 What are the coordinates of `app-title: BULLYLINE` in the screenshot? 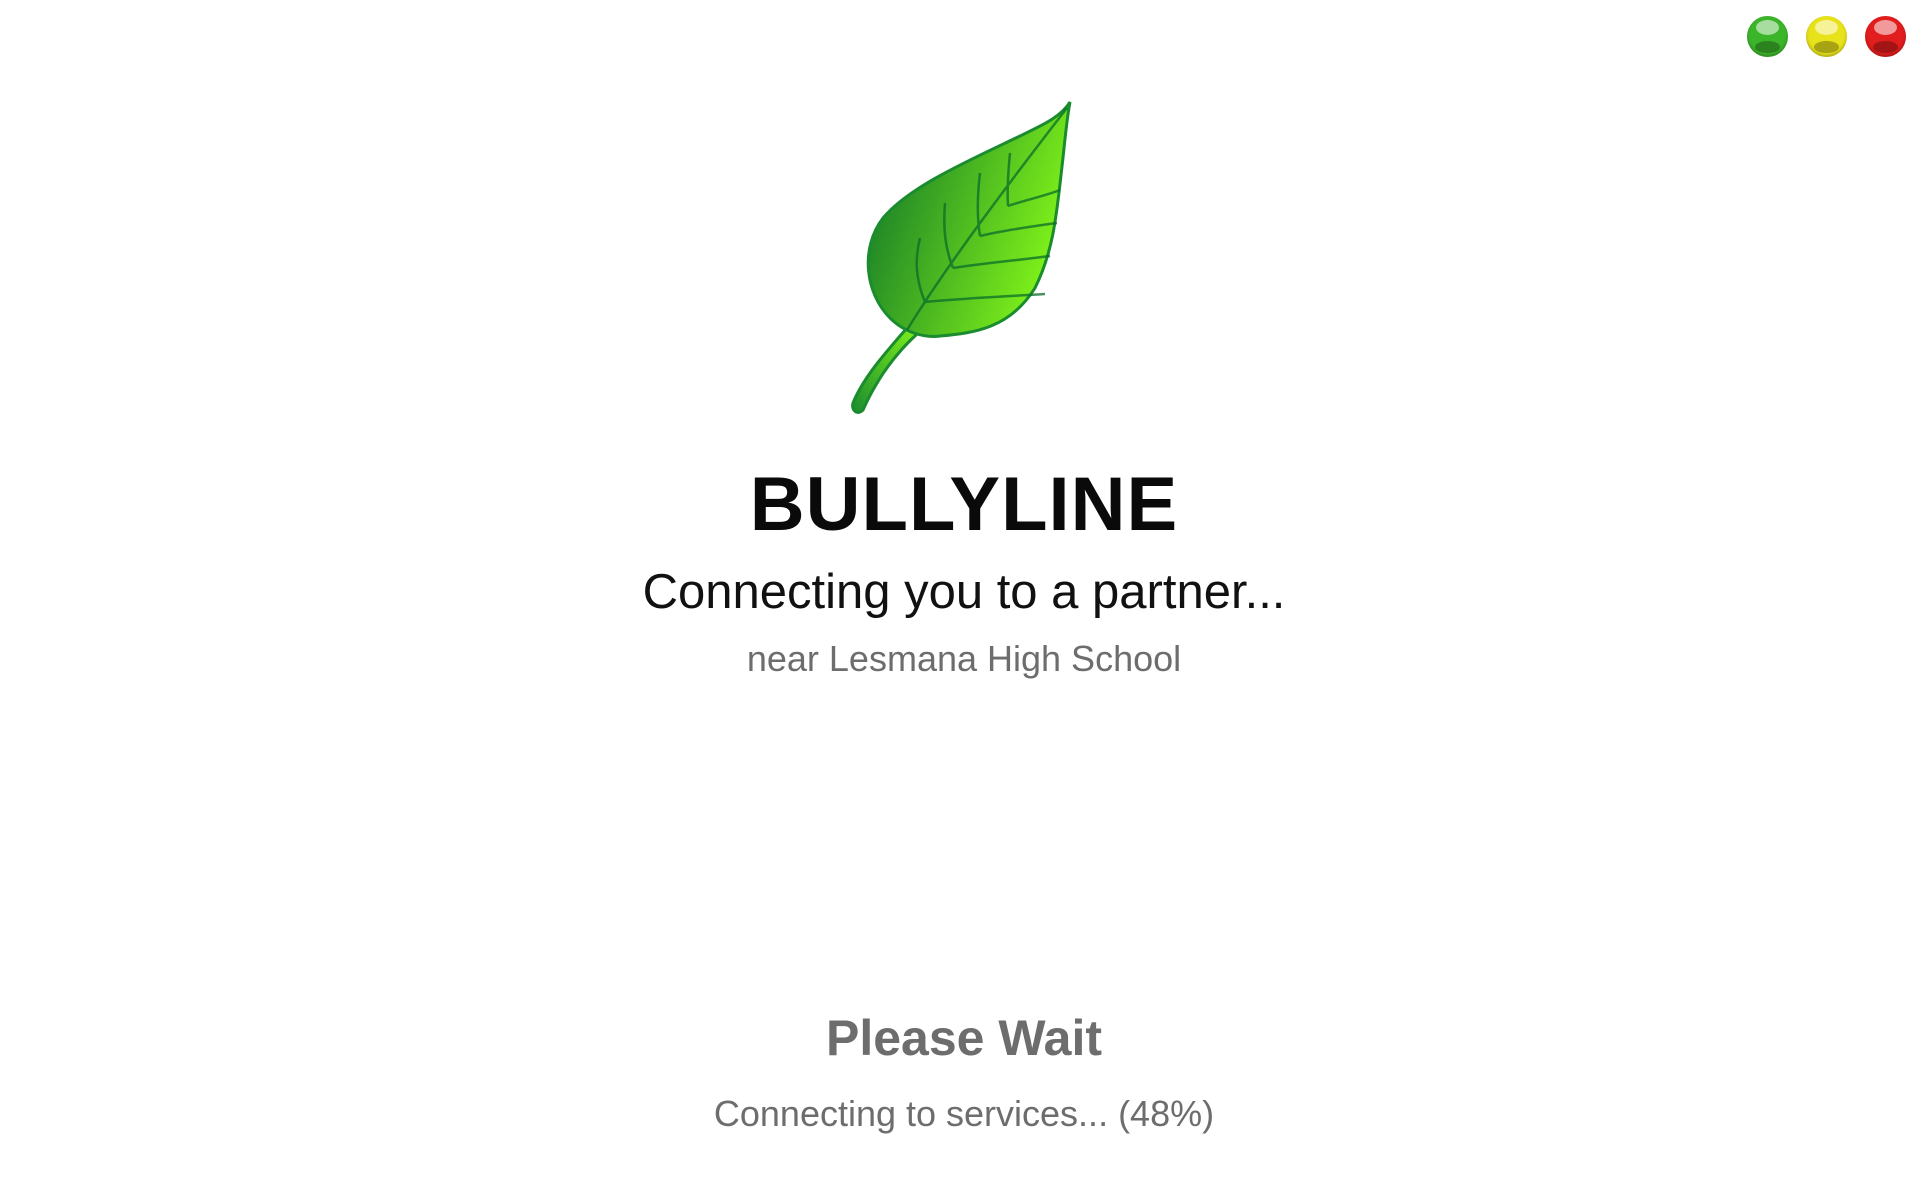 It's located at (964, 504).